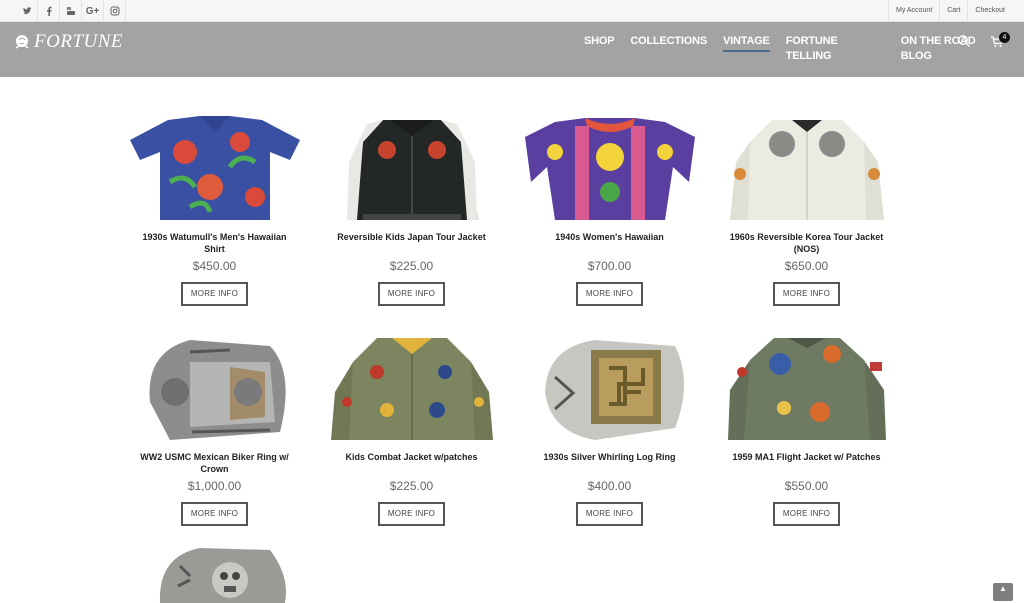 Image resolution: width=1024 pixels, height=603 pixels. I want to click on top-utility-bar: G+ My Account Cart Checkout, so click(512, 11).